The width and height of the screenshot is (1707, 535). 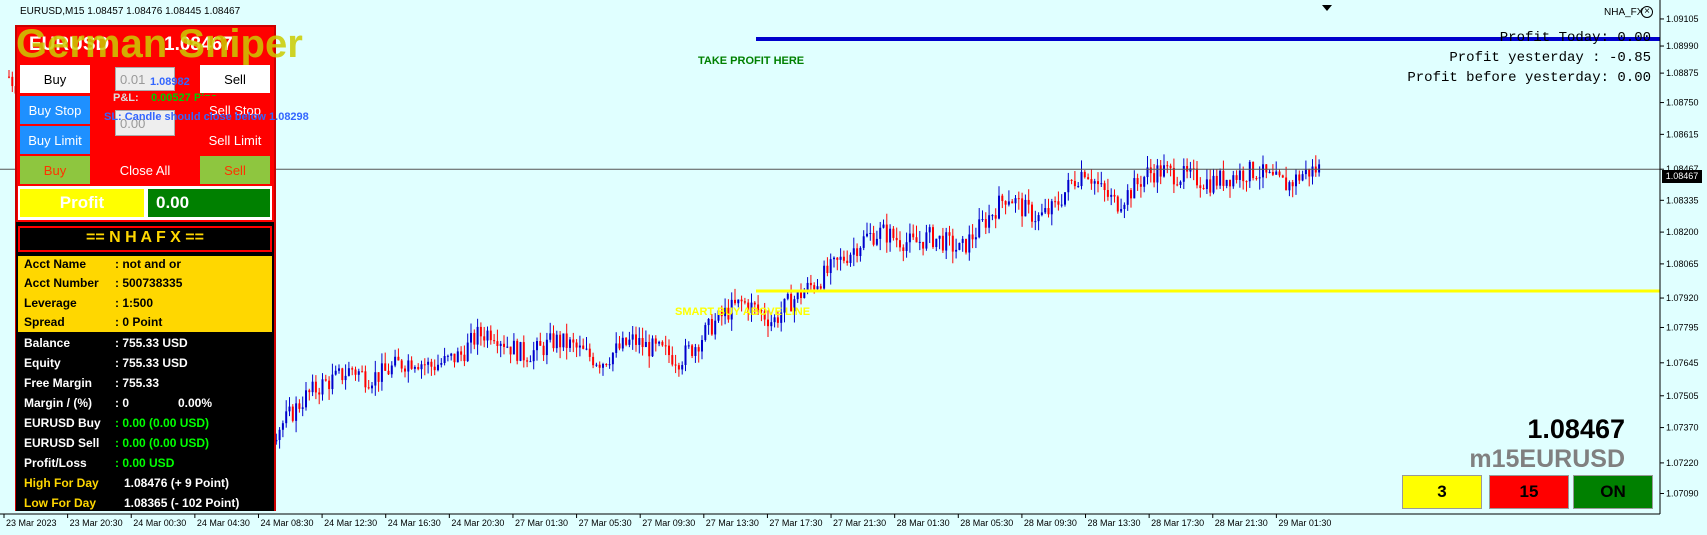 I want to click on buy-stop-button: Buy Stop, so click(x=55, y=110).